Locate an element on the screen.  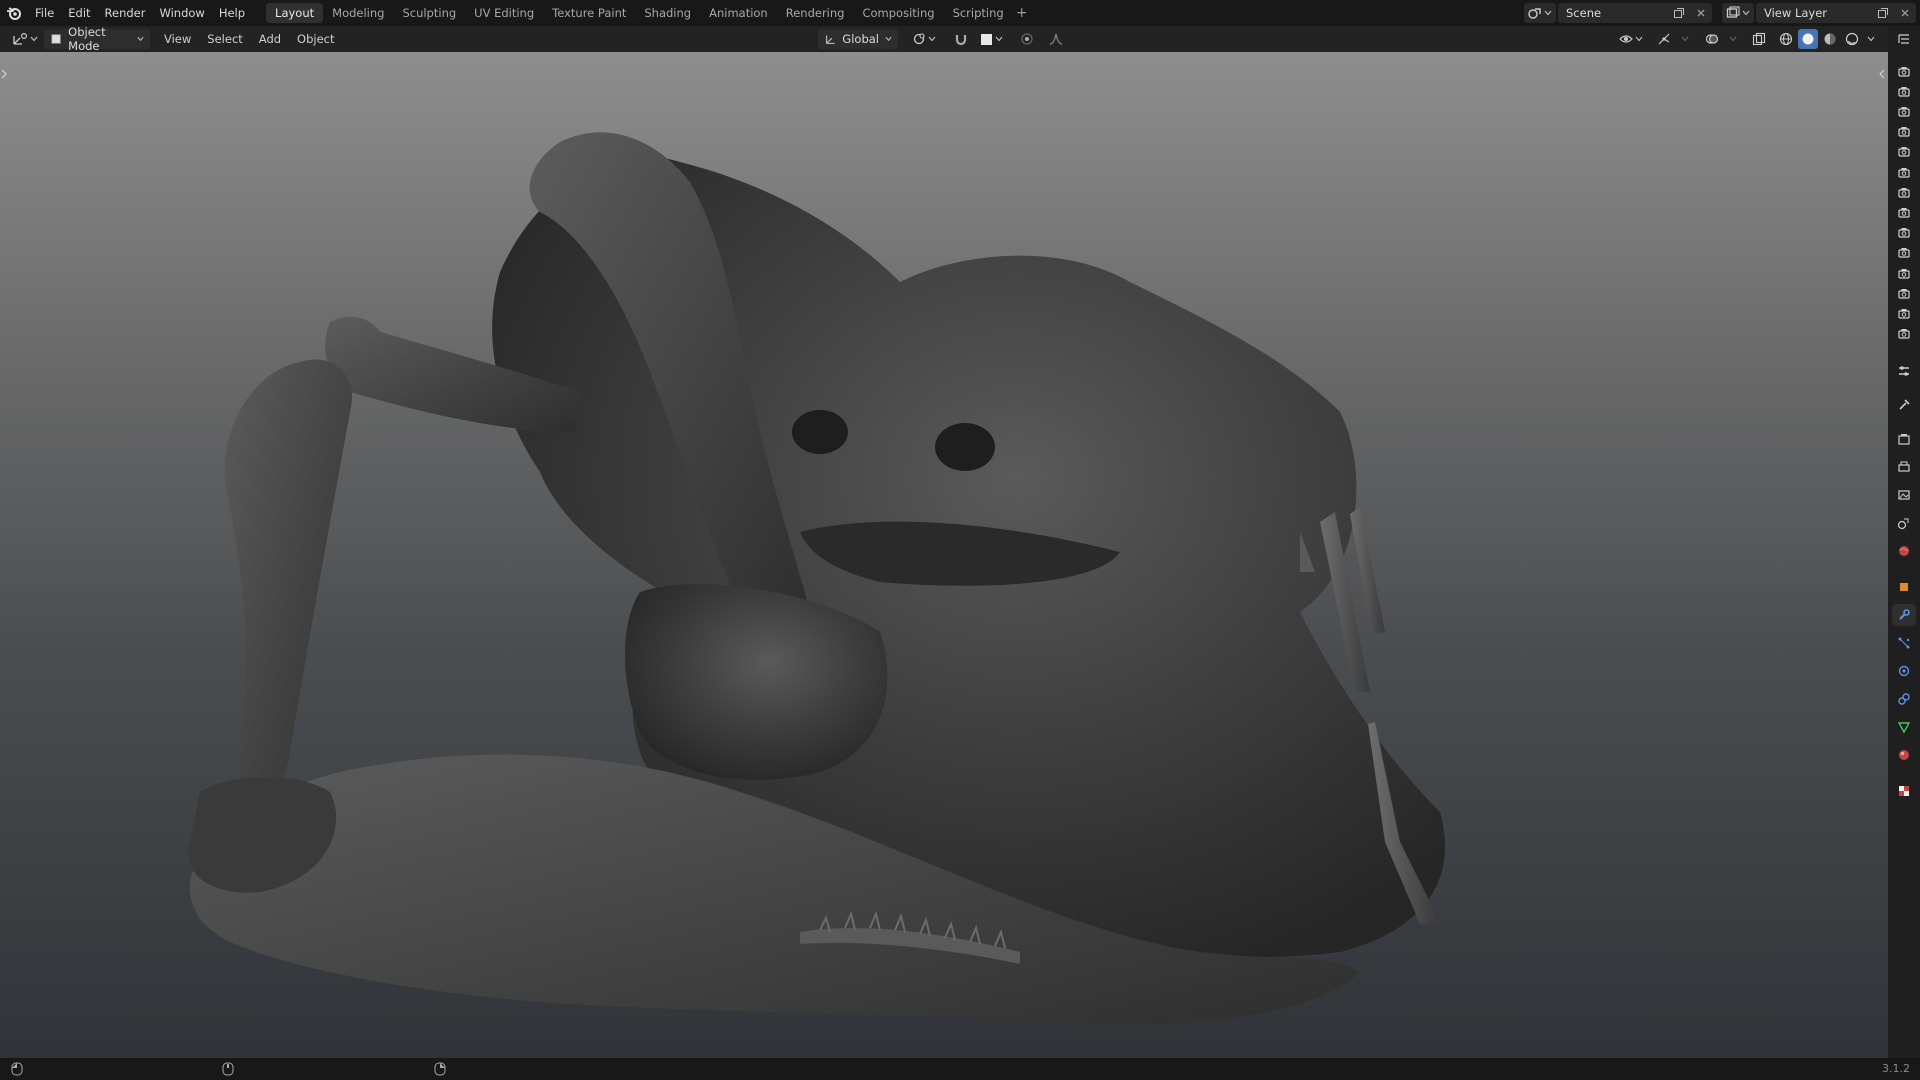
proportional-editing-toggle is located at coordinates (1027, 39).